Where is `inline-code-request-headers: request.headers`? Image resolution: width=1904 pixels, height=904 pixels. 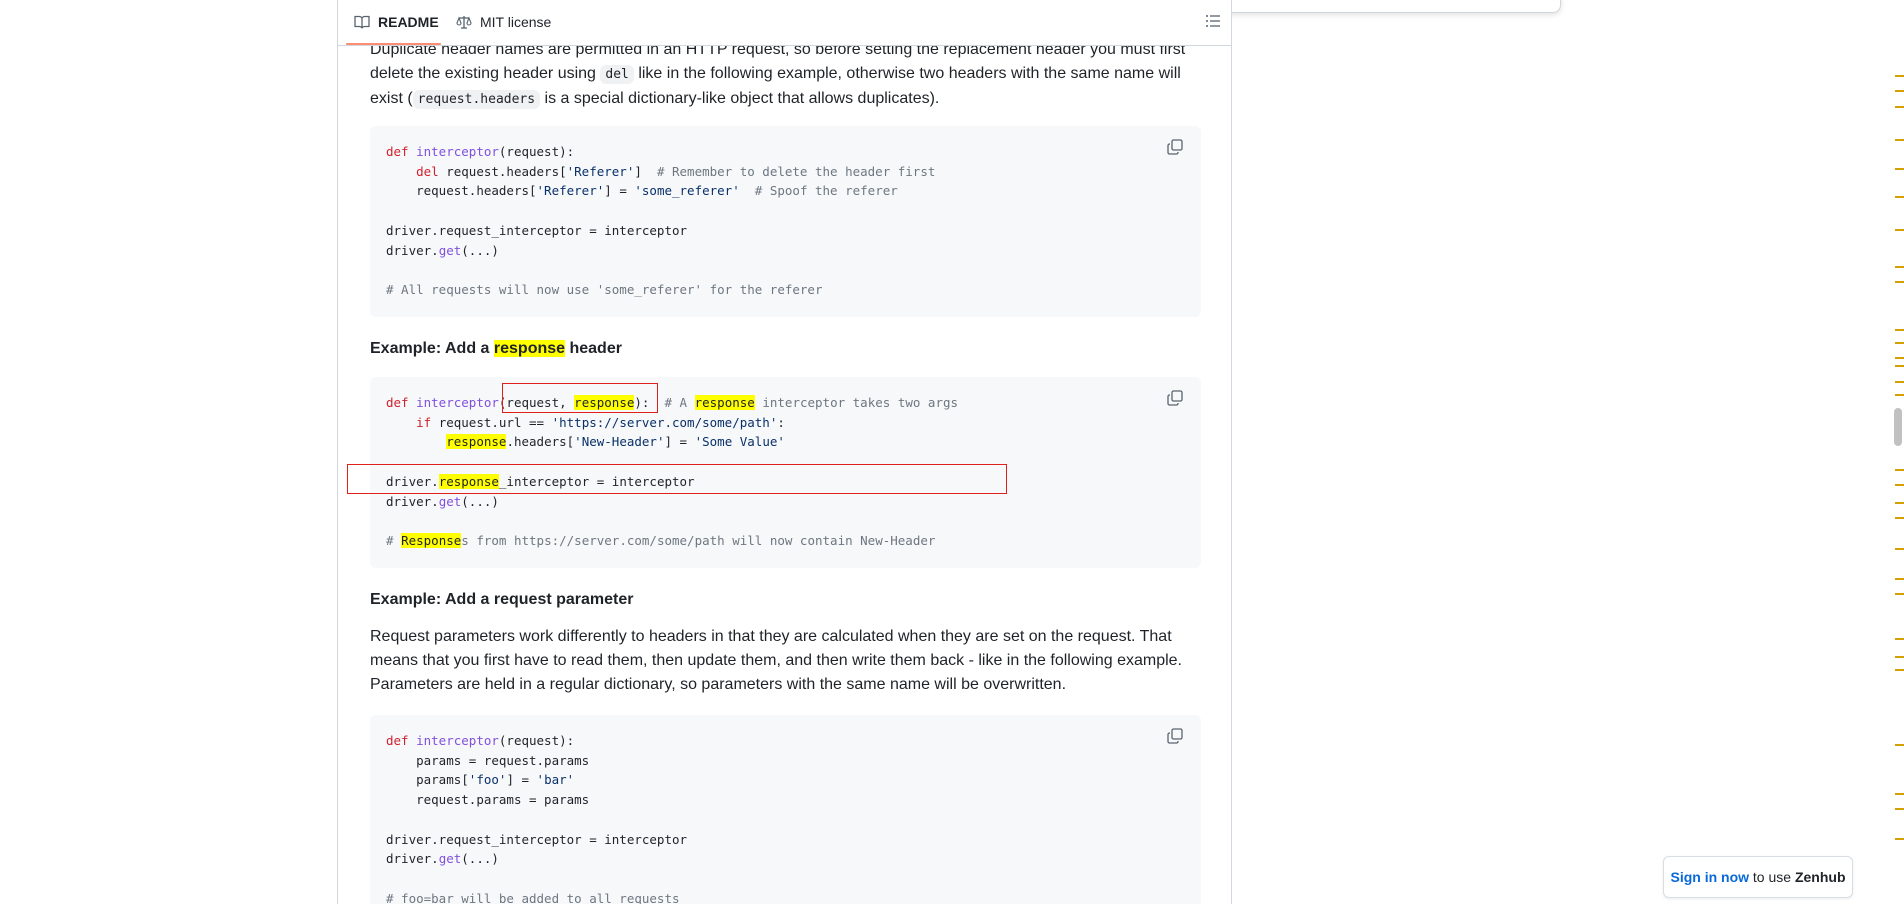 inline-code-request-headers: request.headers is located at coordinates (476, 99).